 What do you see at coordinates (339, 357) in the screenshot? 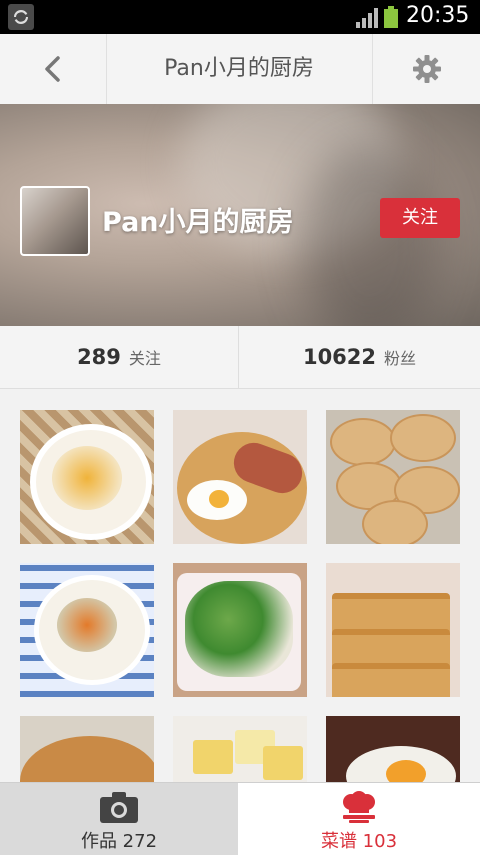
I see `fans-count: 10622` at bounding box center [339, 357].